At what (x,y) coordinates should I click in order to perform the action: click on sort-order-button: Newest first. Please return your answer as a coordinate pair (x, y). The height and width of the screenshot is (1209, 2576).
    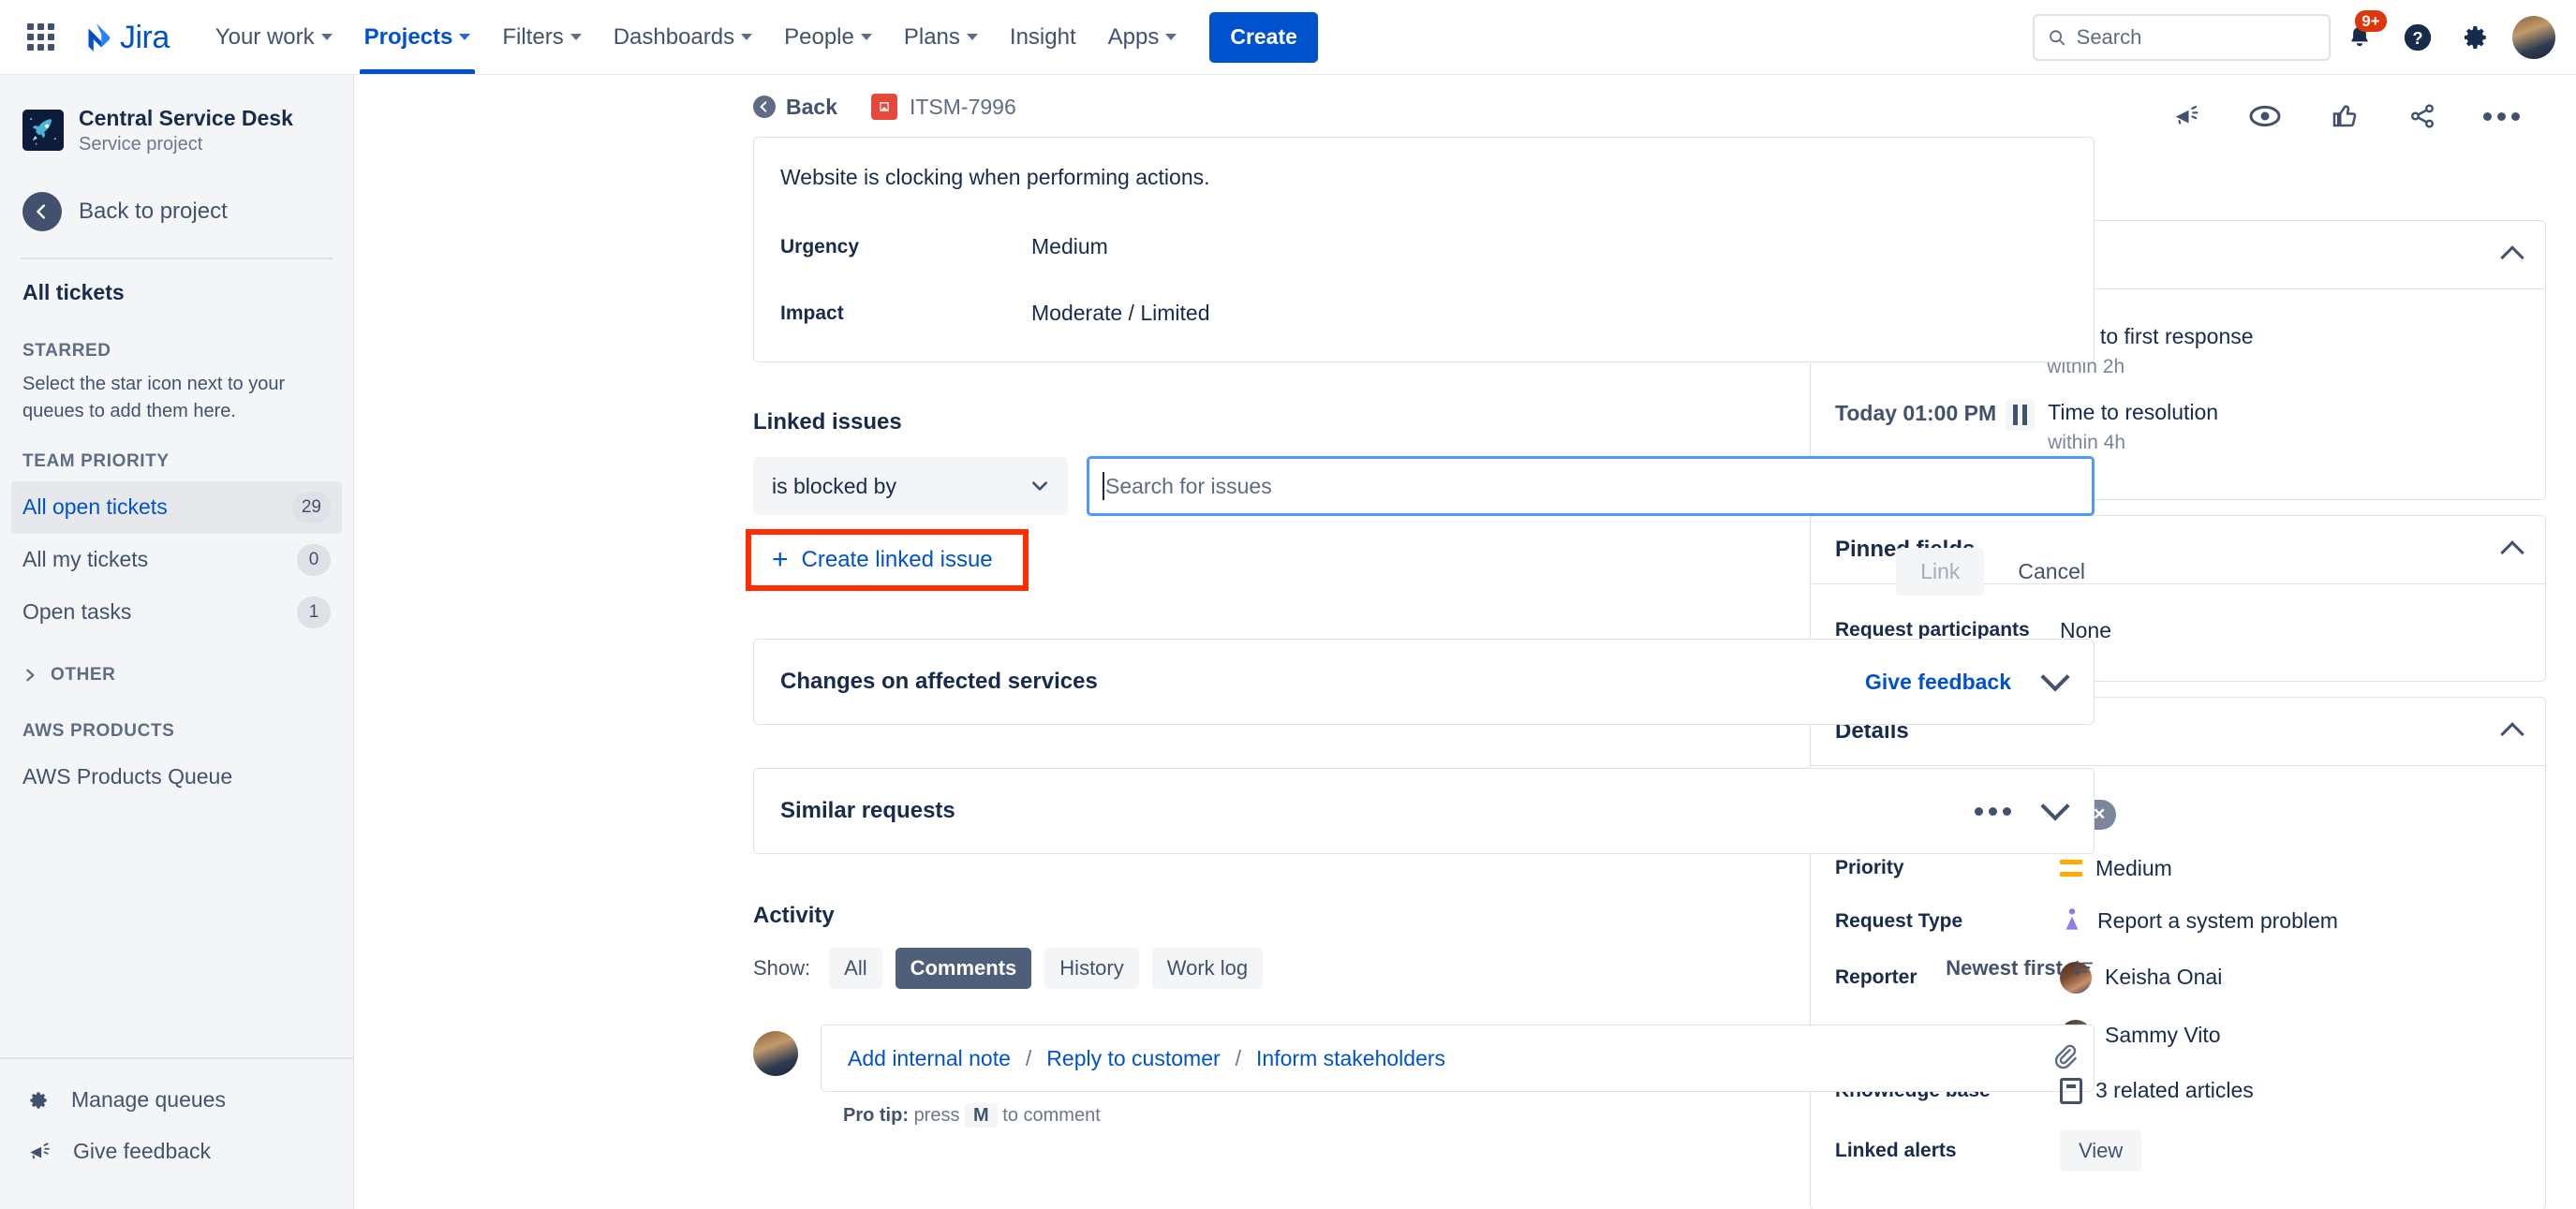
    Looking at the image, I should click on (2020, 968).